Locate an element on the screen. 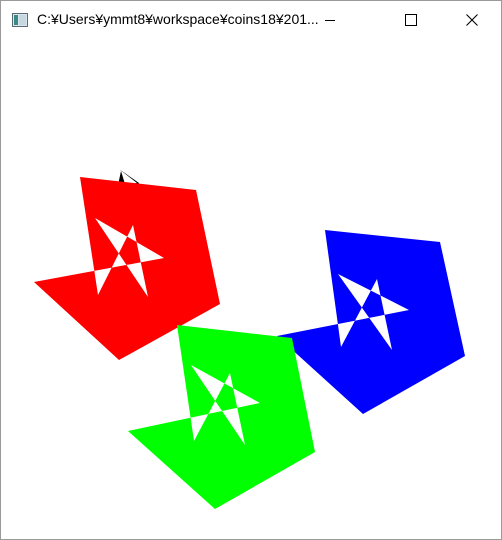 The width and height of the screenshot is (502, 540). close-button is located at coordinates (472, 20).